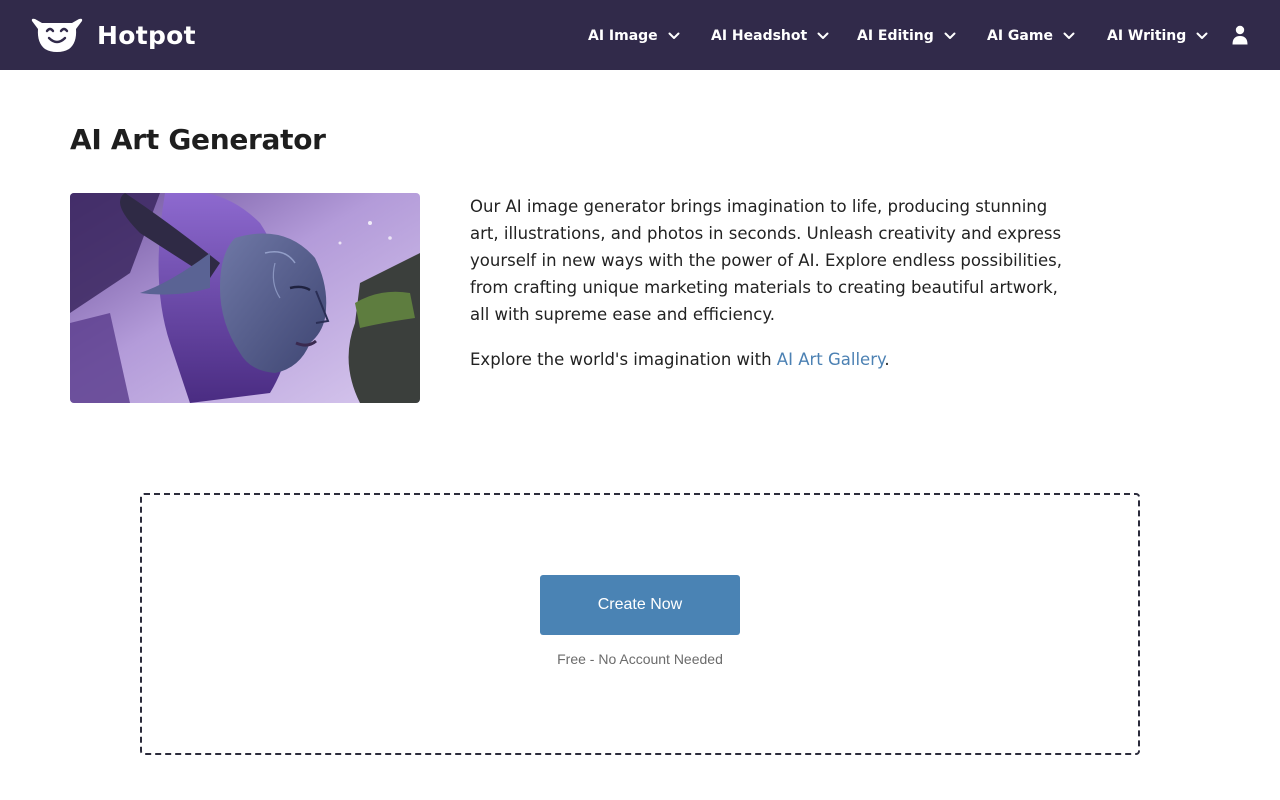 Image resolution: width=1280 pixels, height=800 pixels. Describe the element at coordinates (887, 359) in the screenshot. I see `gallery-suffix: .` at that location.